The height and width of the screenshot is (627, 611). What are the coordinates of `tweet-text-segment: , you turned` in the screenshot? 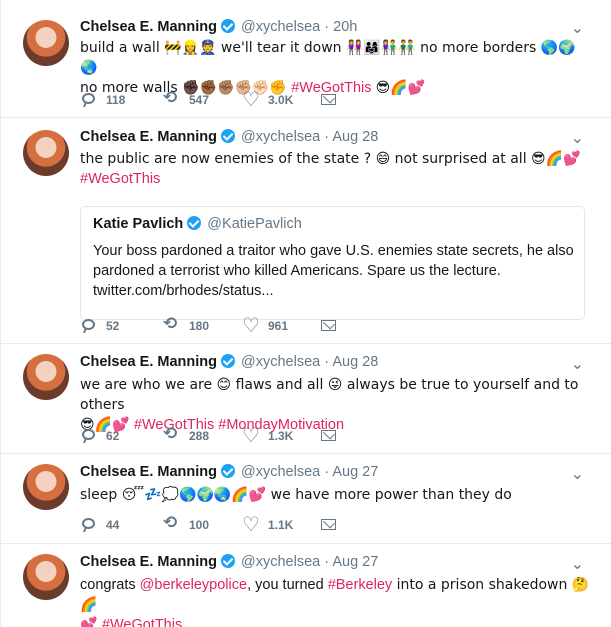 It's located at (287, 585).